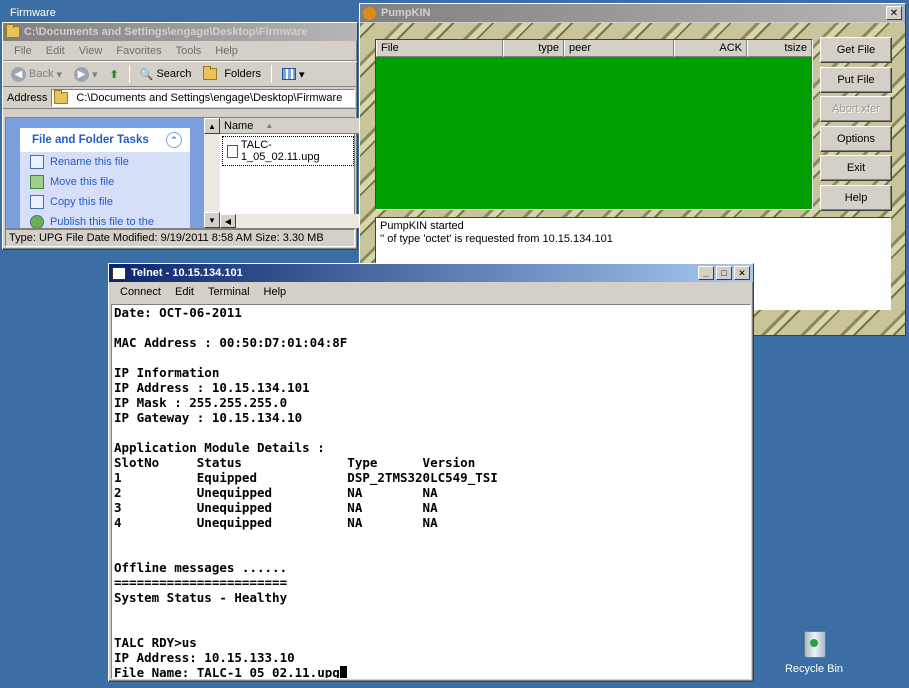  Describe the element at coordinates (231, 342) in the screenshot. I see `terminal-line: MAC Address : 00:50:D7:01:04:8F` at that location.